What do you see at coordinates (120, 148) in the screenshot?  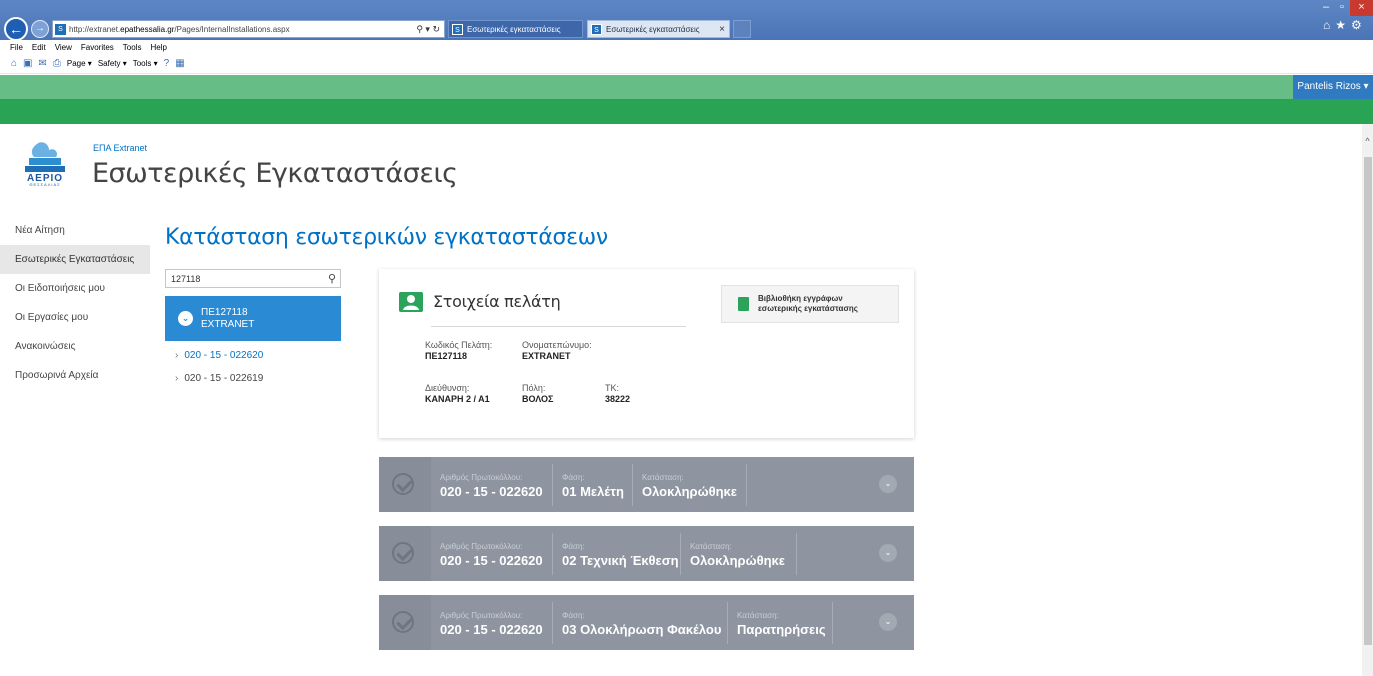 I see `site-subtitle-link: ΕΠΑ Extranet` at bounding box center [120, 148].